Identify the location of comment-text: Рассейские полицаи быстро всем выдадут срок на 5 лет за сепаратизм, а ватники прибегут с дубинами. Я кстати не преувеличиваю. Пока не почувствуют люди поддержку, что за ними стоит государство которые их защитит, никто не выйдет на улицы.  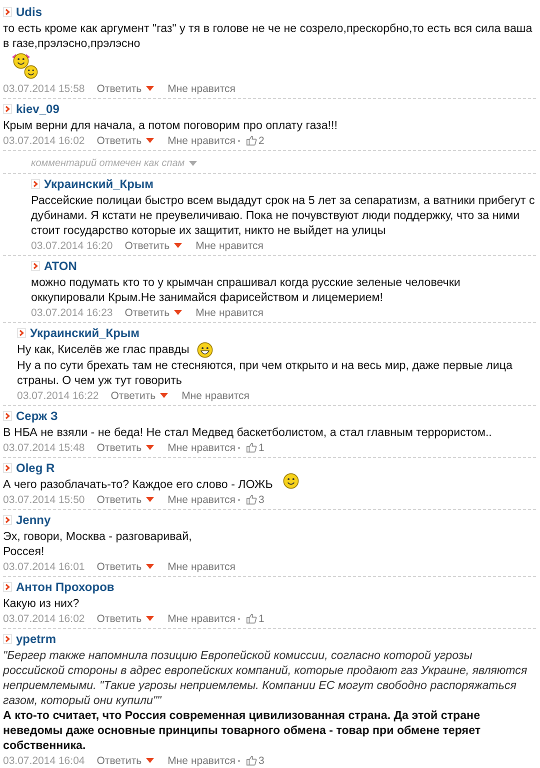
(283, 215).